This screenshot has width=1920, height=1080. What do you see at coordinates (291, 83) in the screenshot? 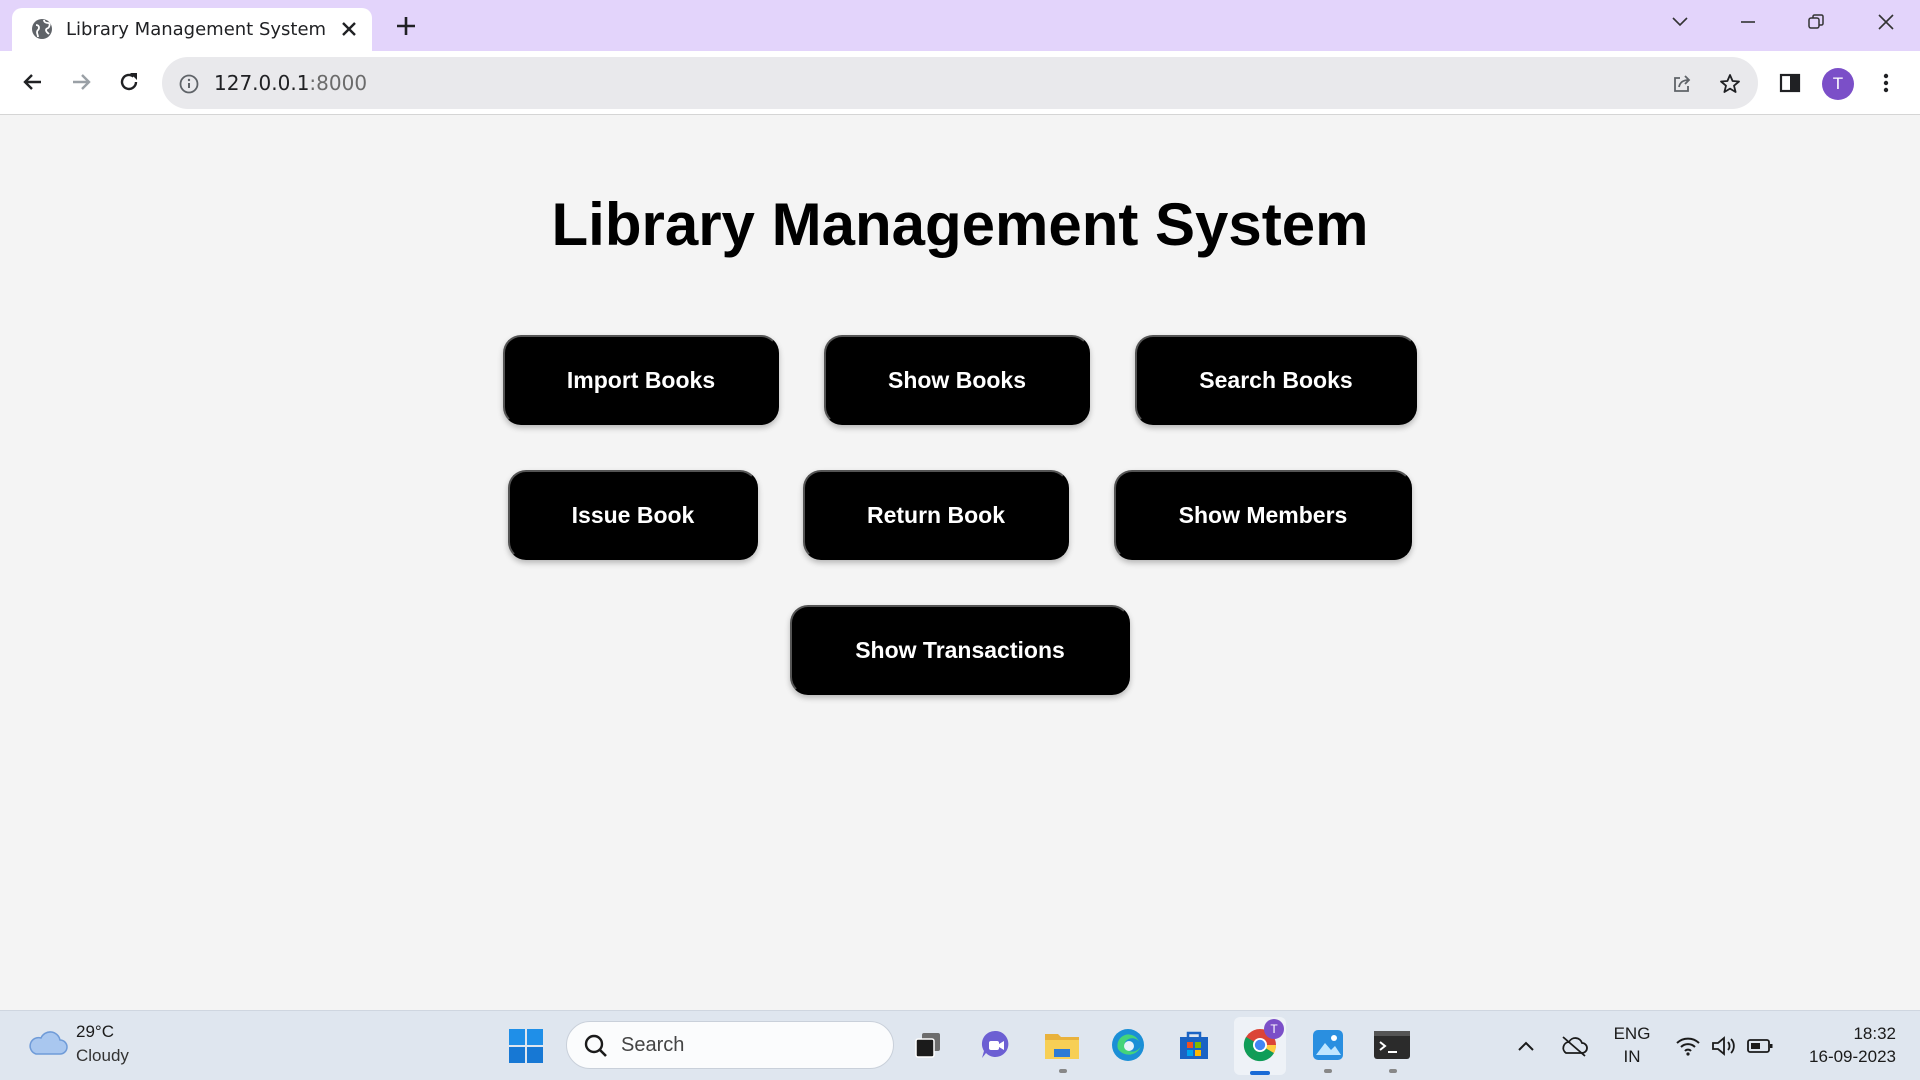
I see `url-text: 127.0.0.1:8000` at bounding box center [291, 83].